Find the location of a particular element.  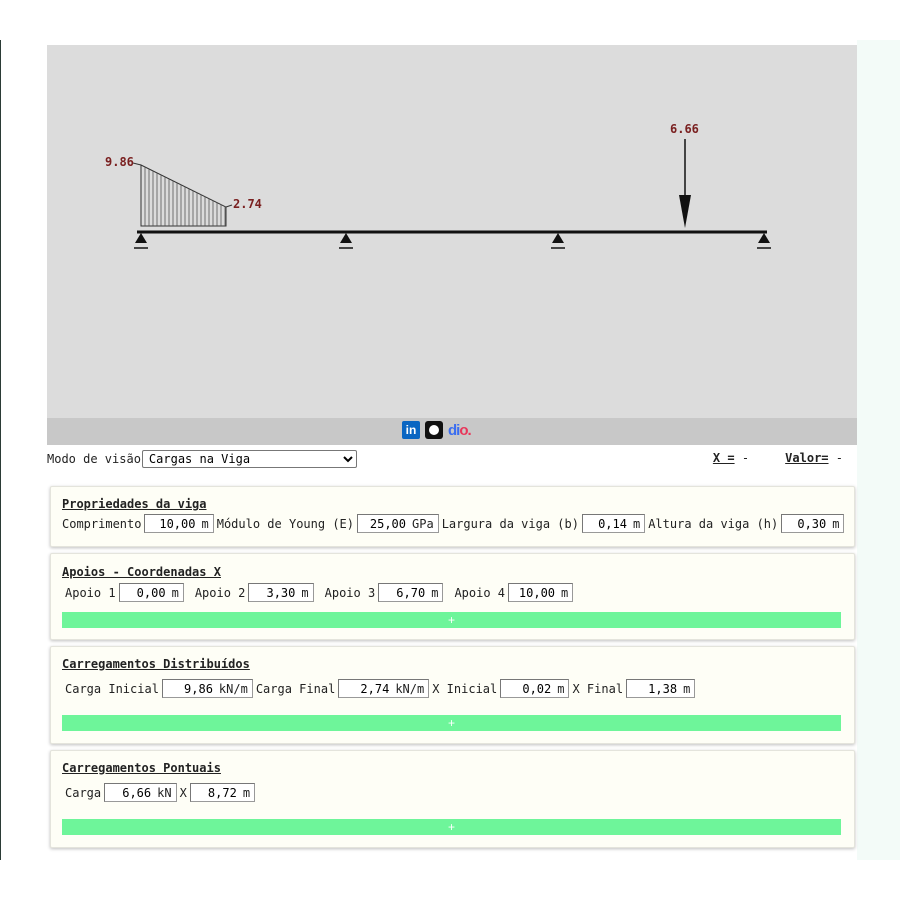

support-1-unit: m is located at coordinates (175, 592).